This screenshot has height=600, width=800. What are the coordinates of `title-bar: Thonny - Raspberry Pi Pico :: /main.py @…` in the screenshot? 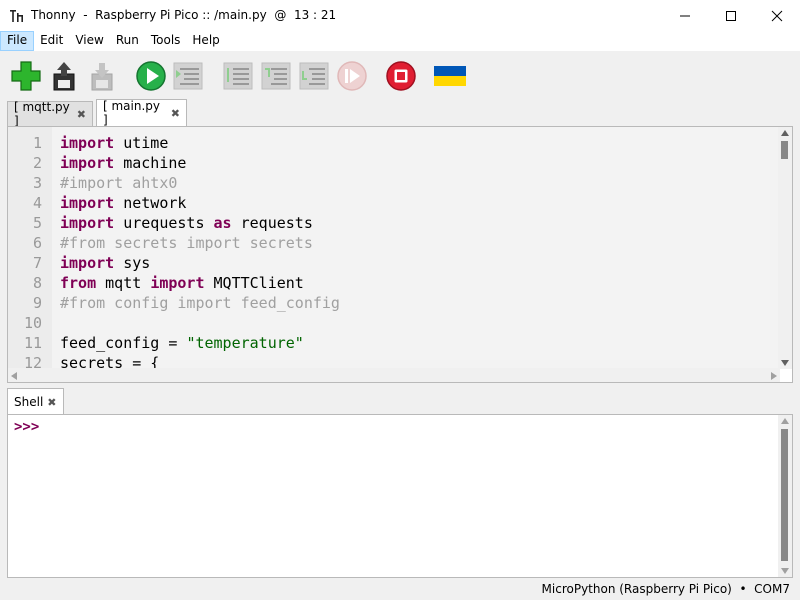 It's located at (400, 15).